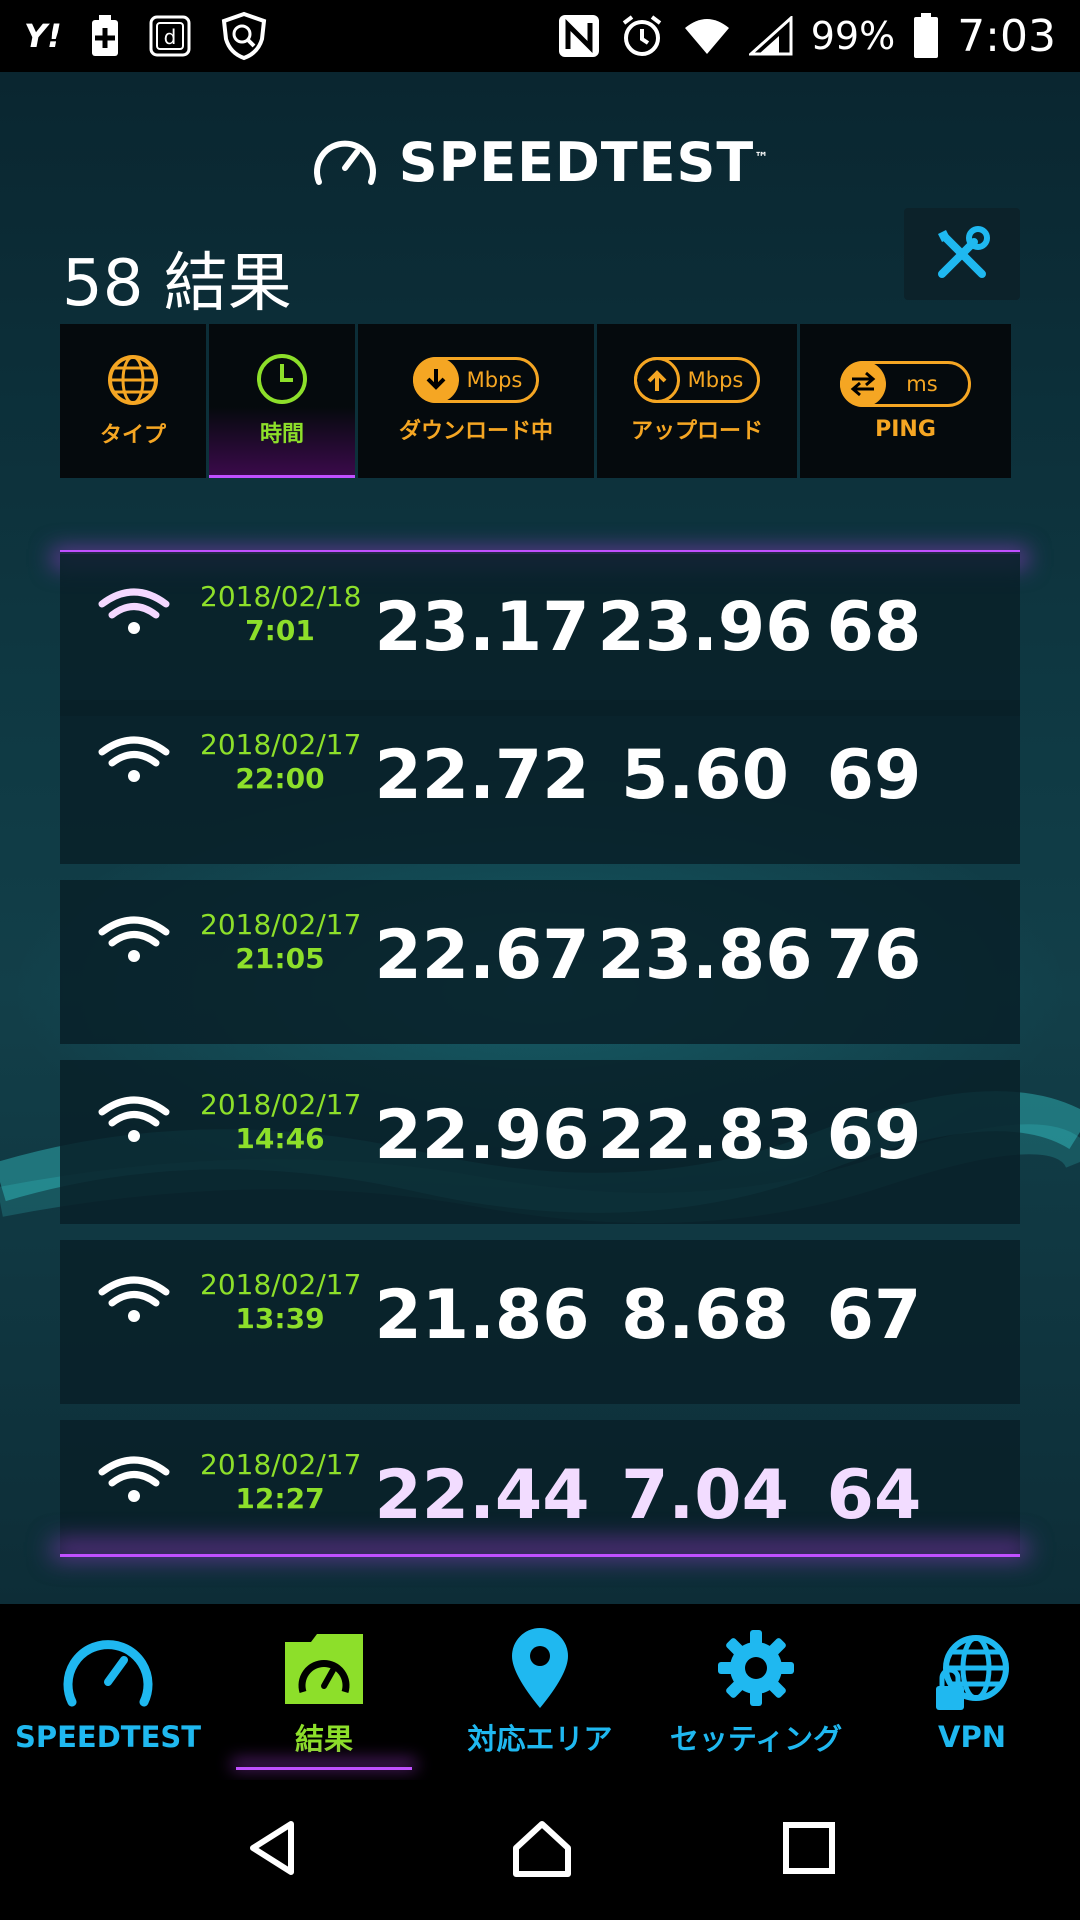  I want to click on result-row: 2018/02/17 21:05 22.67 23.86 76, so click(540, 962).